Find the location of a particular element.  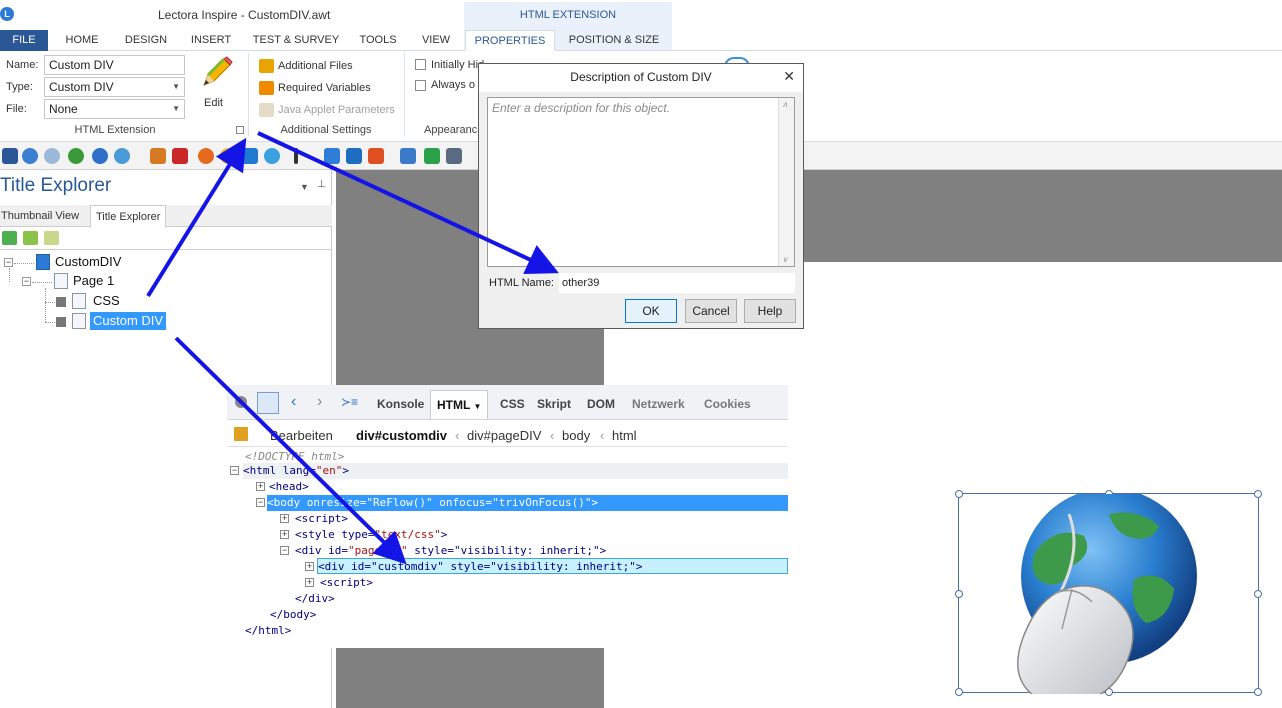

tab-html: HTML ▼ is located at coordinates (459, 404).